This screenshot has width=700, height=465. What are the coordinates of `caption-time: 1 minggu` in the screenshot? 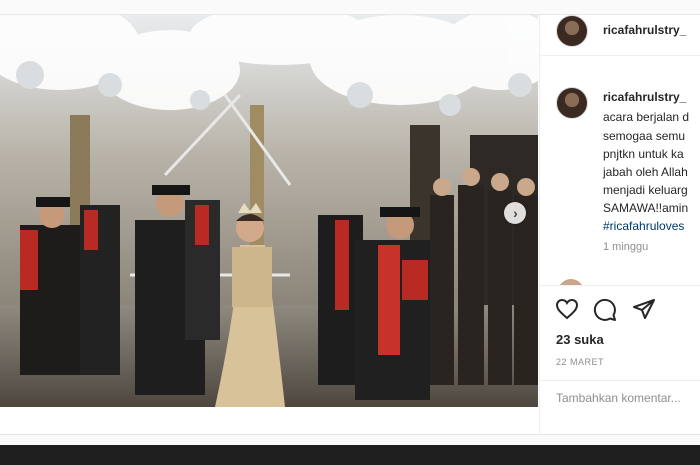 It's located at (626, 247).